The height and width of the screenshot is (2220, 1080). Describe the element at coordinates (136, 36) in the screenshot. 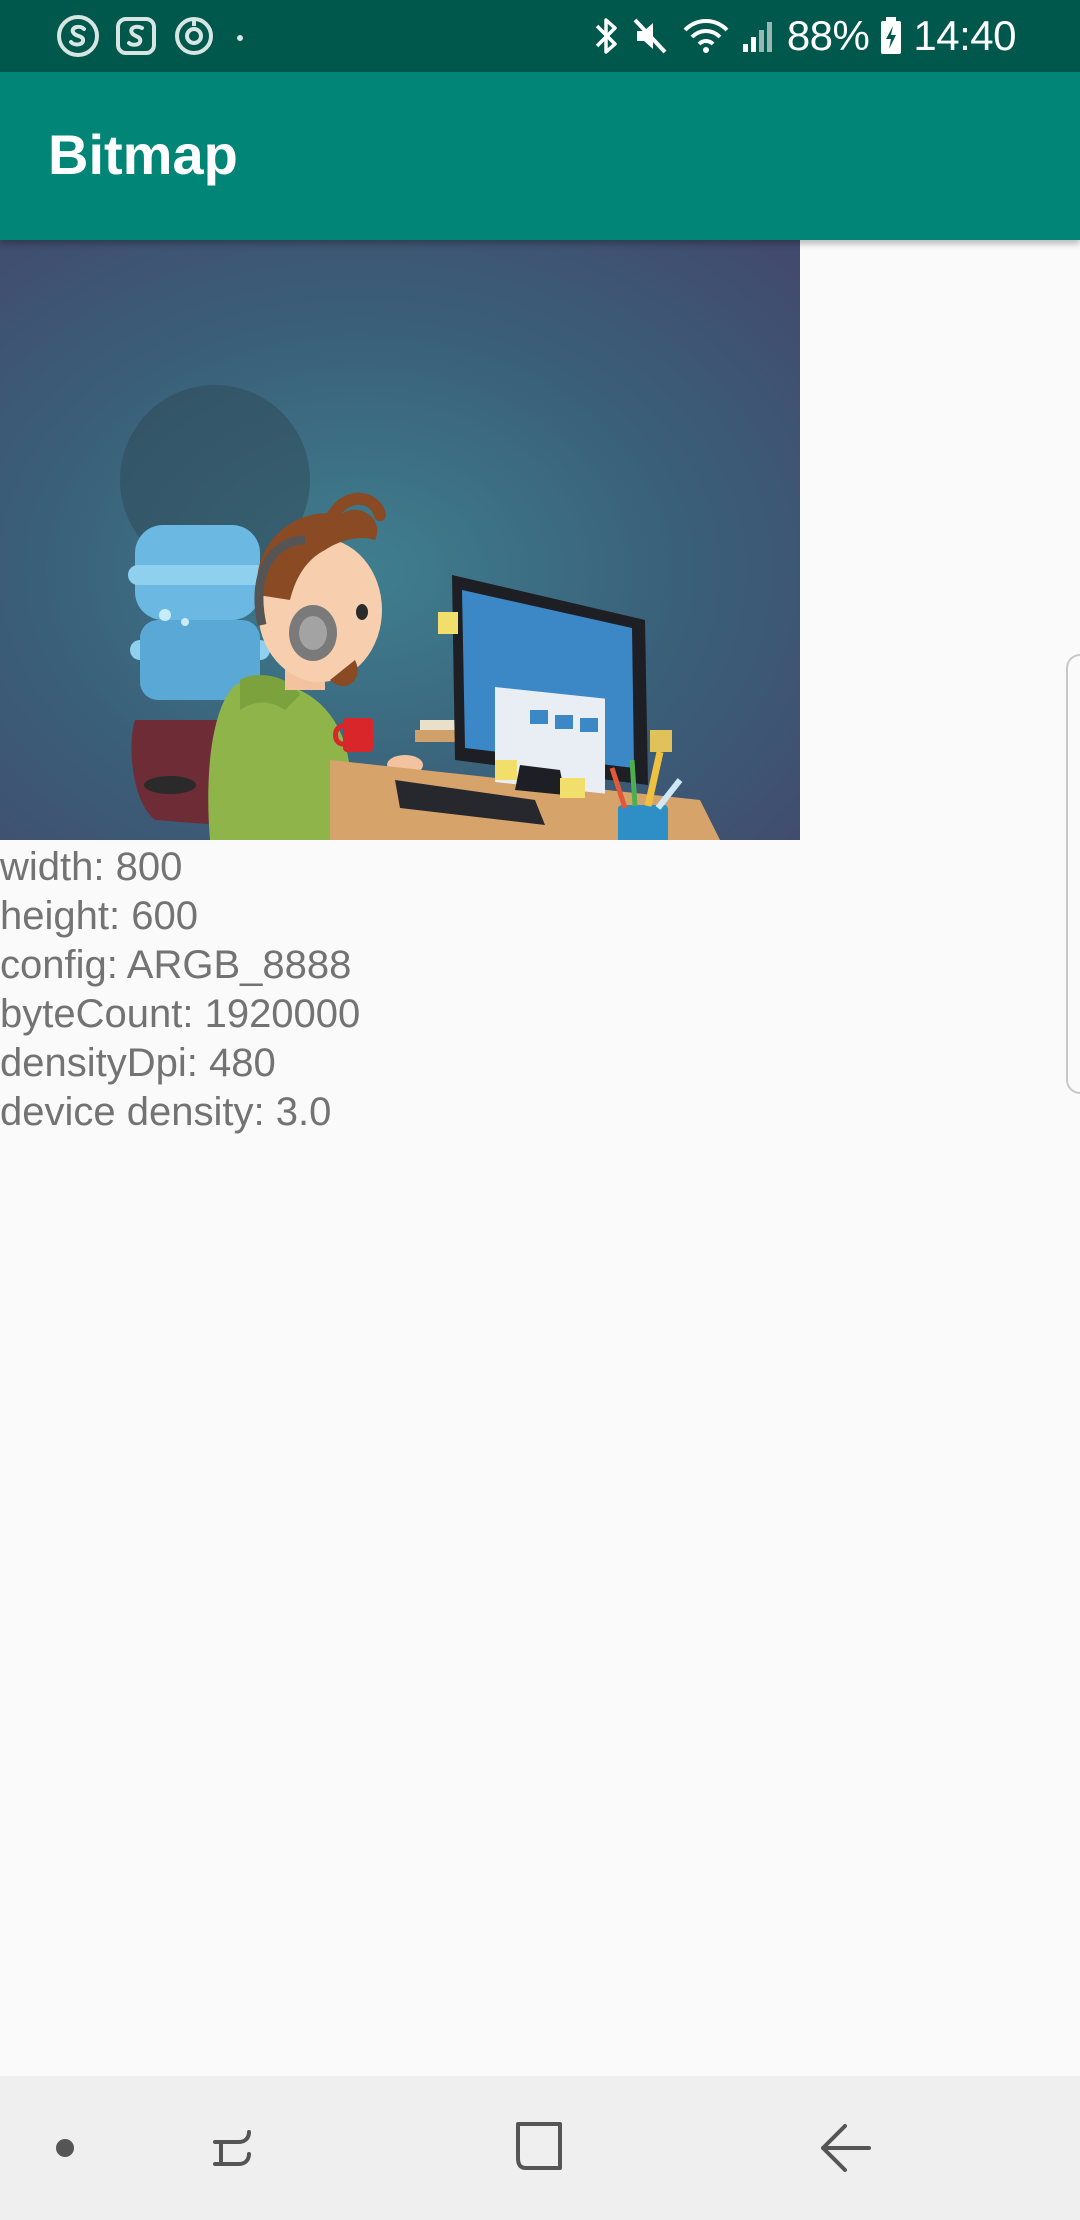

I see `swiftkey-icon` at that location.